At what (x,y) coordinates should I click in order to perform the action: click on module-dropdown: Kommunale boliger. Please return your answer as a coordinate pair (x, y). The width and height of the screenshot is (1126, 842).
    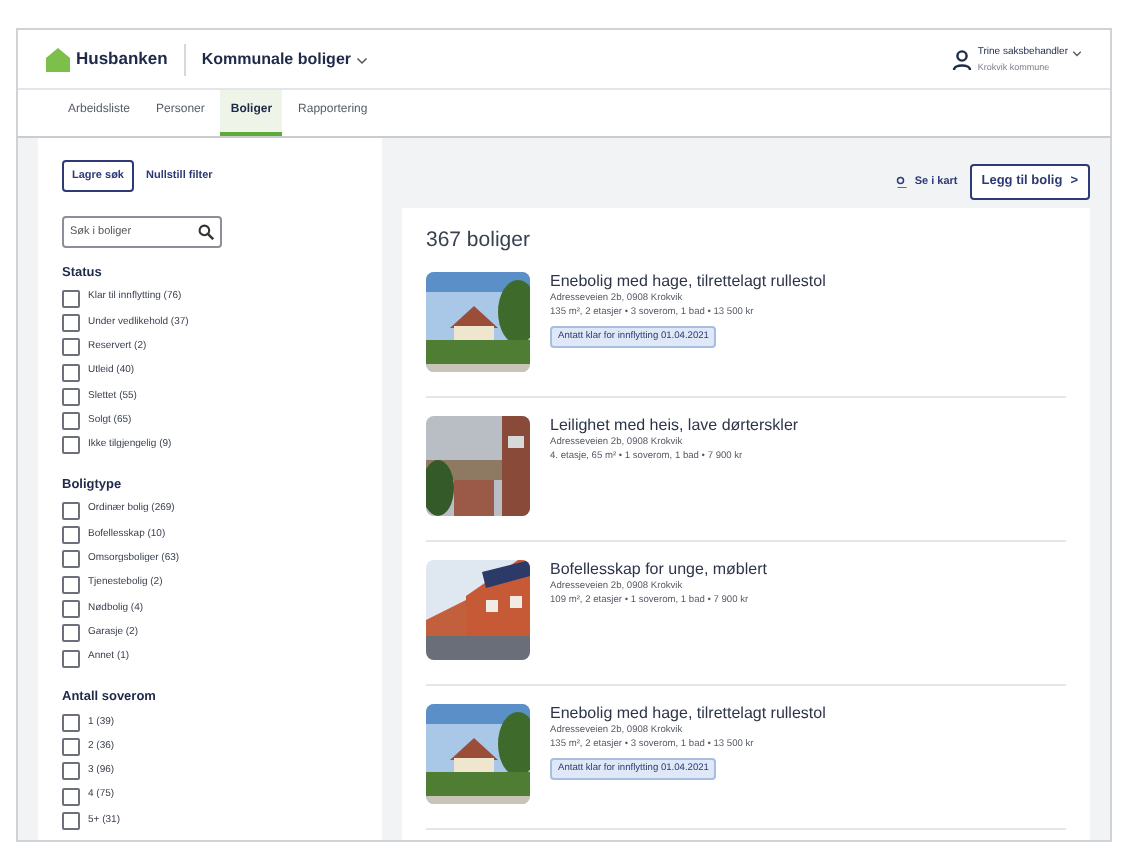
    Looking at the image, I should click on (284, 59).